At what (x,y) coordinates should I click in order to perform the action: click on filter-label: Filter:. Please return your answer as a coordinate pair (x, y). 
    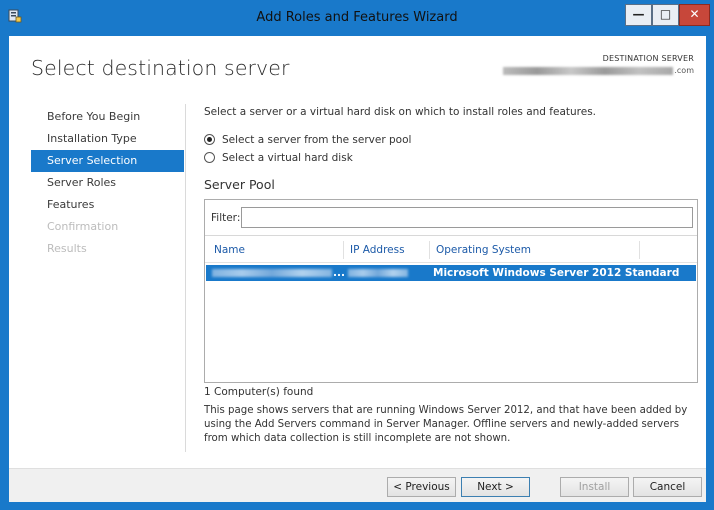
    Looking at the image, I should click on (226, 218).